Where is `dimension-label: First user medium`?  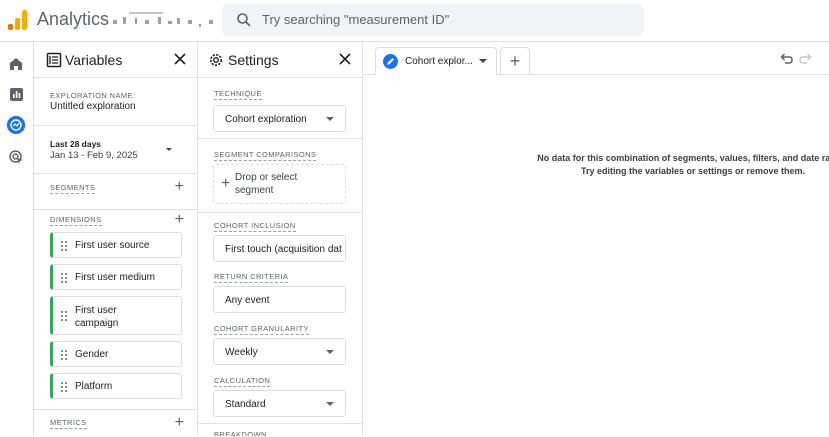
dimension-label: First user medium is located at coordinates (115, 277).